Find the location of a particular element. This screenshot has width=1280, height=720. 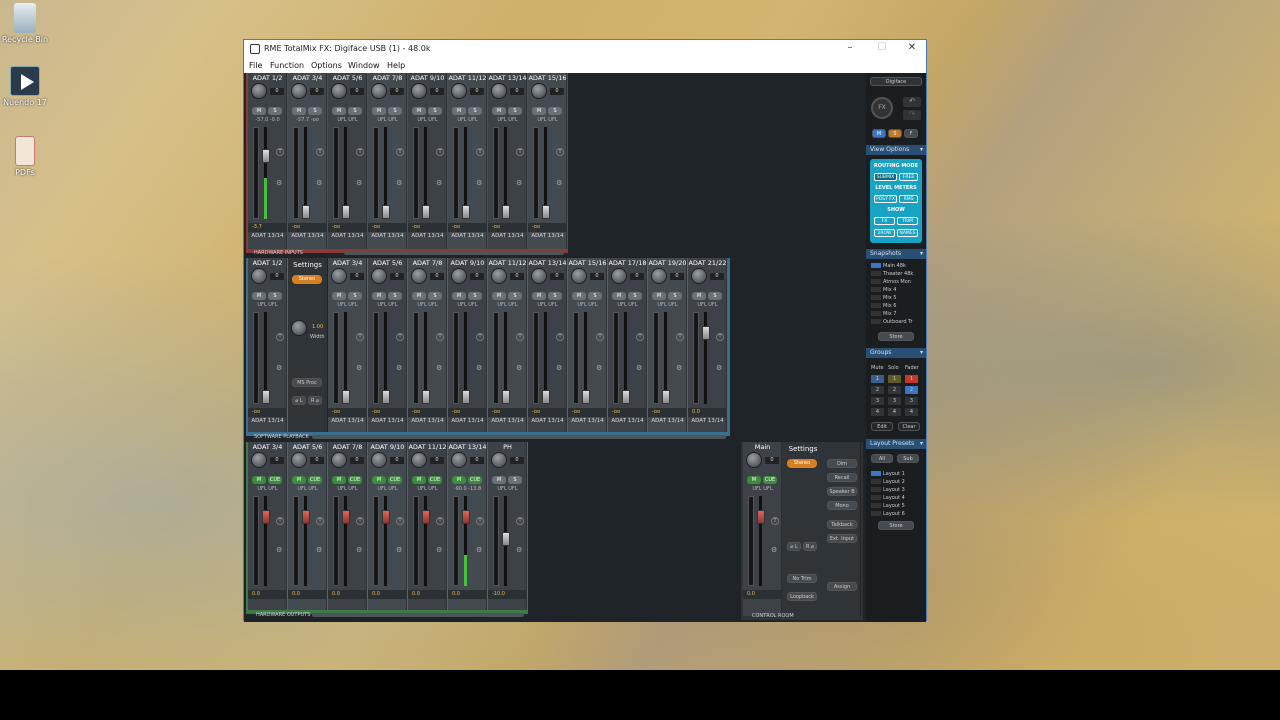

postfx-button: POST FX is located at coordinates (885, 199).